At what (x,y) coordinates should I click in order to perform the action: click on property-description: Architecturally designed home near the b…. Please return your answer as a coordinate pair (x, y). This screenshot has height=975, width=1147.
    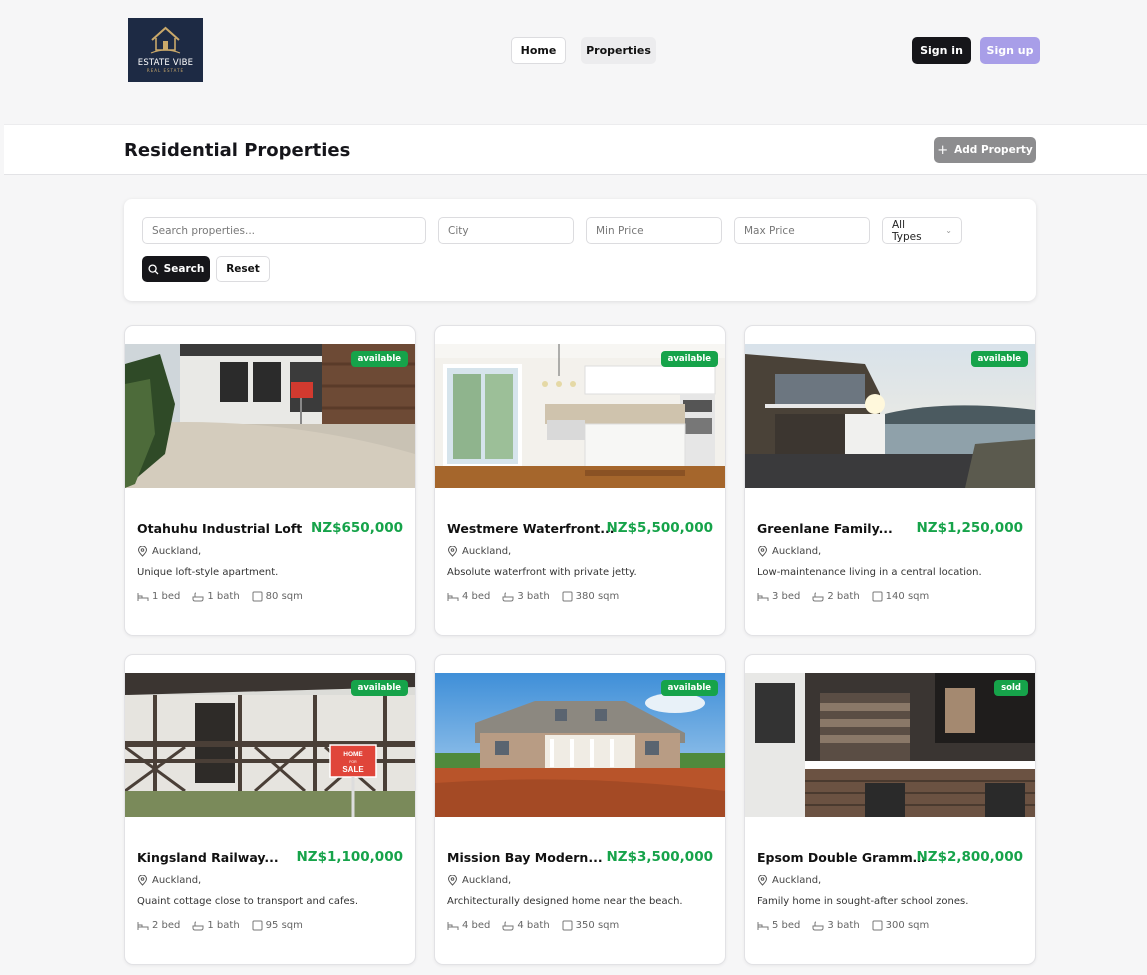
    Looking at the image, I should click on (565, 901).